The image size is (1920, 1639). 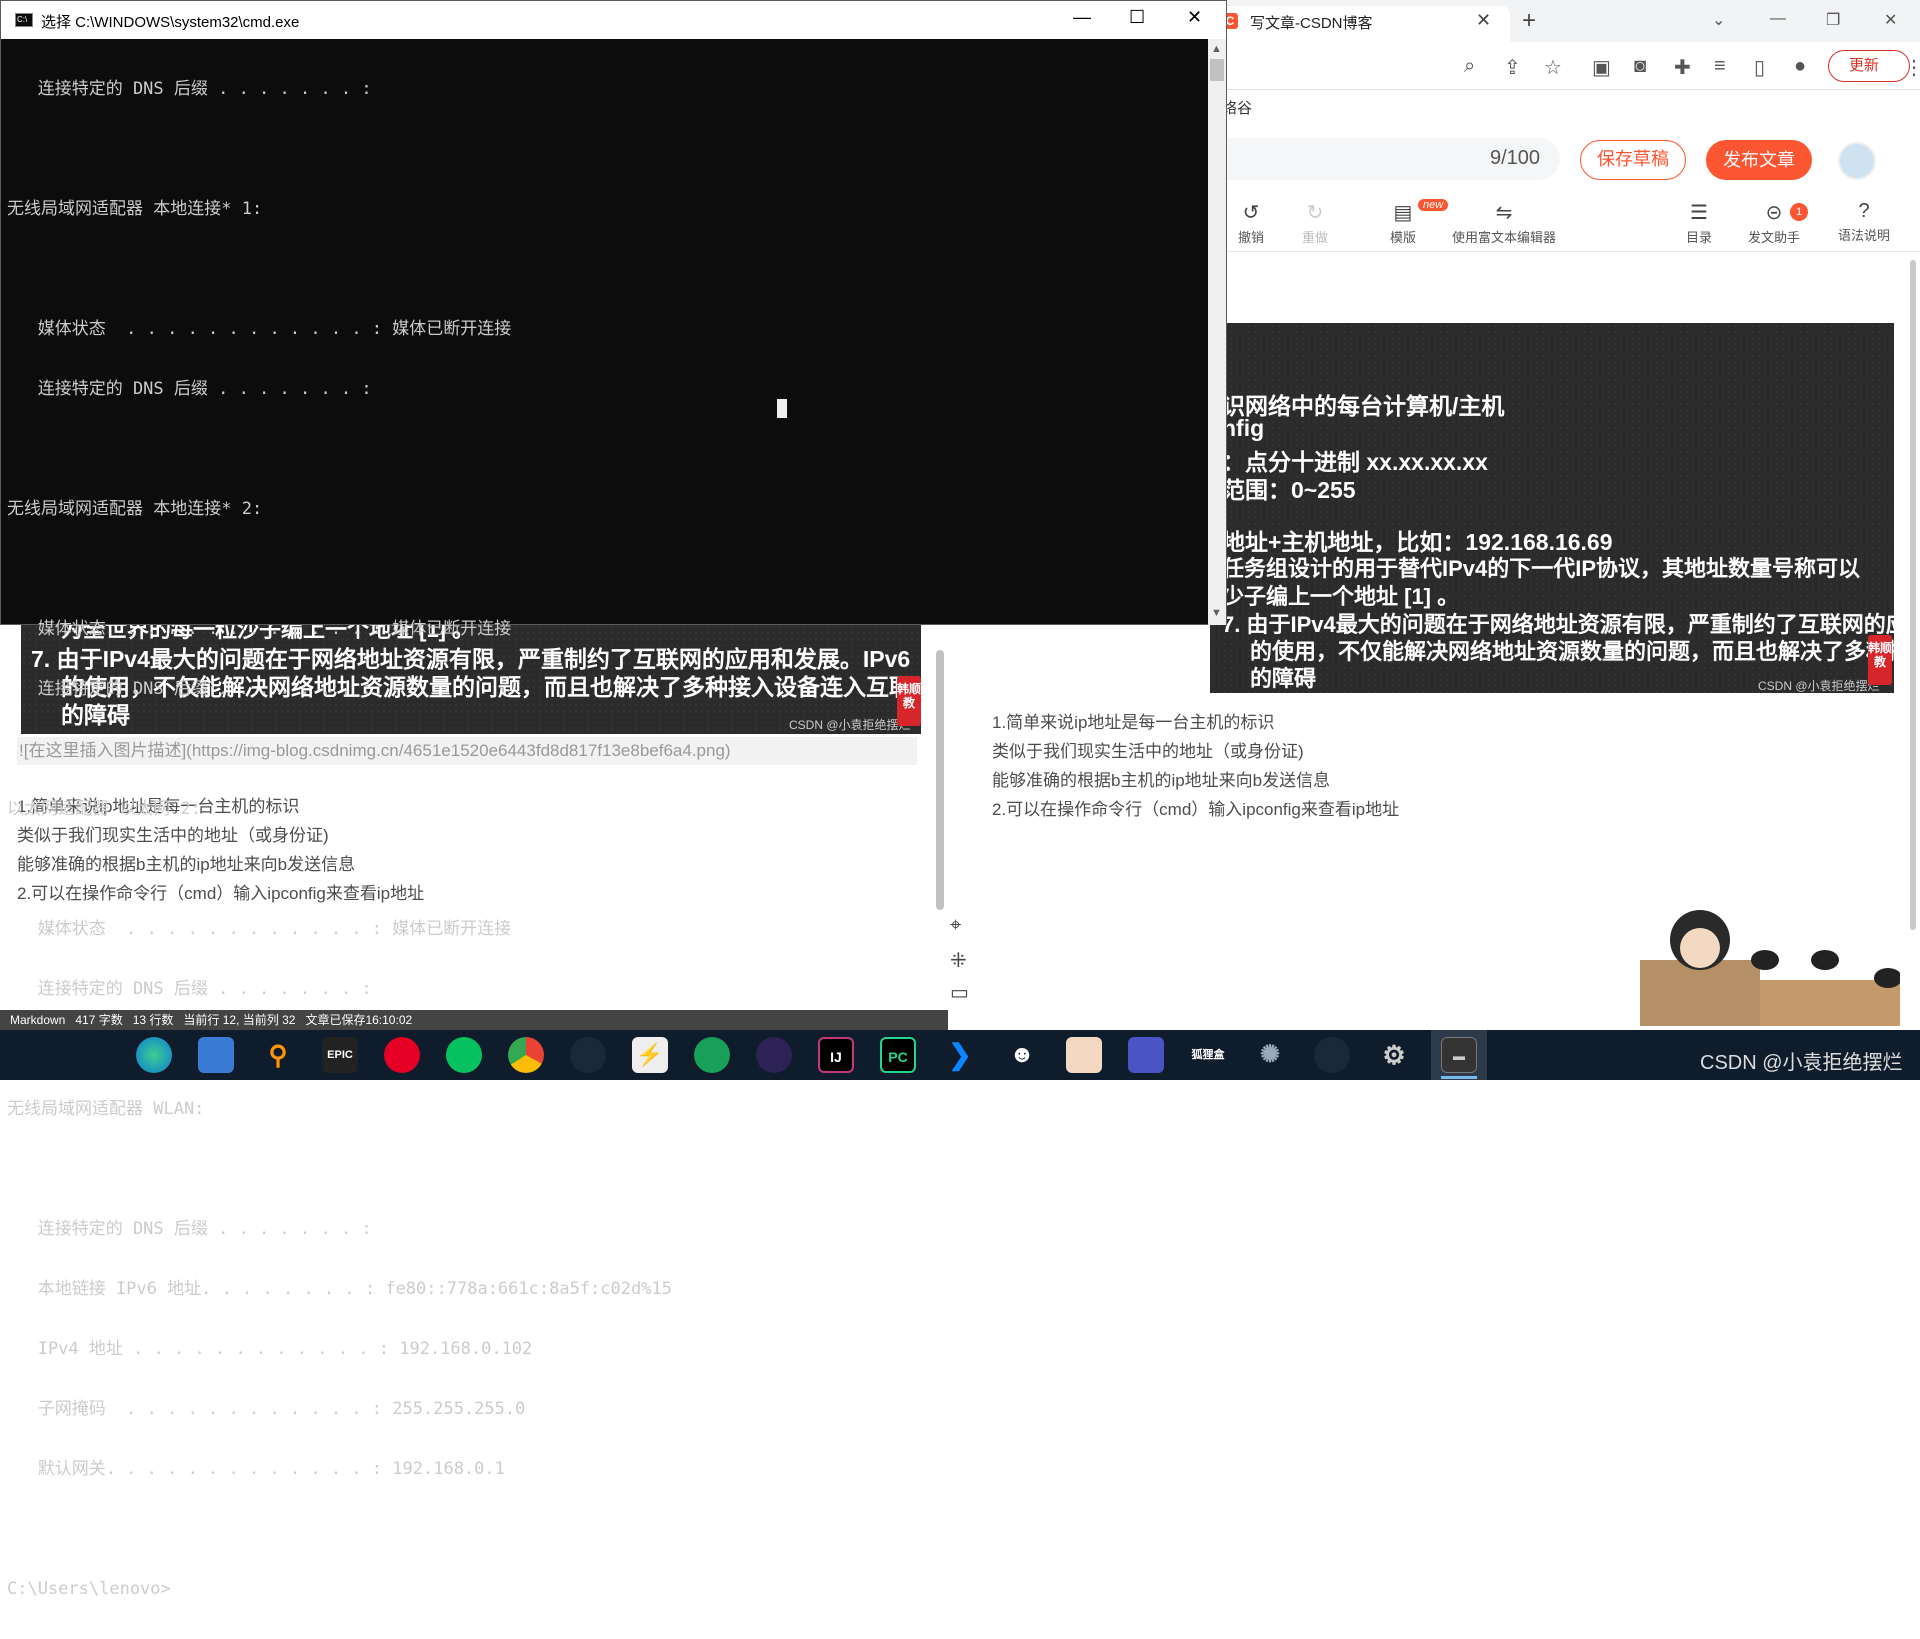 I want to click on game-icon: ◙, so click(x=1640, y=66).